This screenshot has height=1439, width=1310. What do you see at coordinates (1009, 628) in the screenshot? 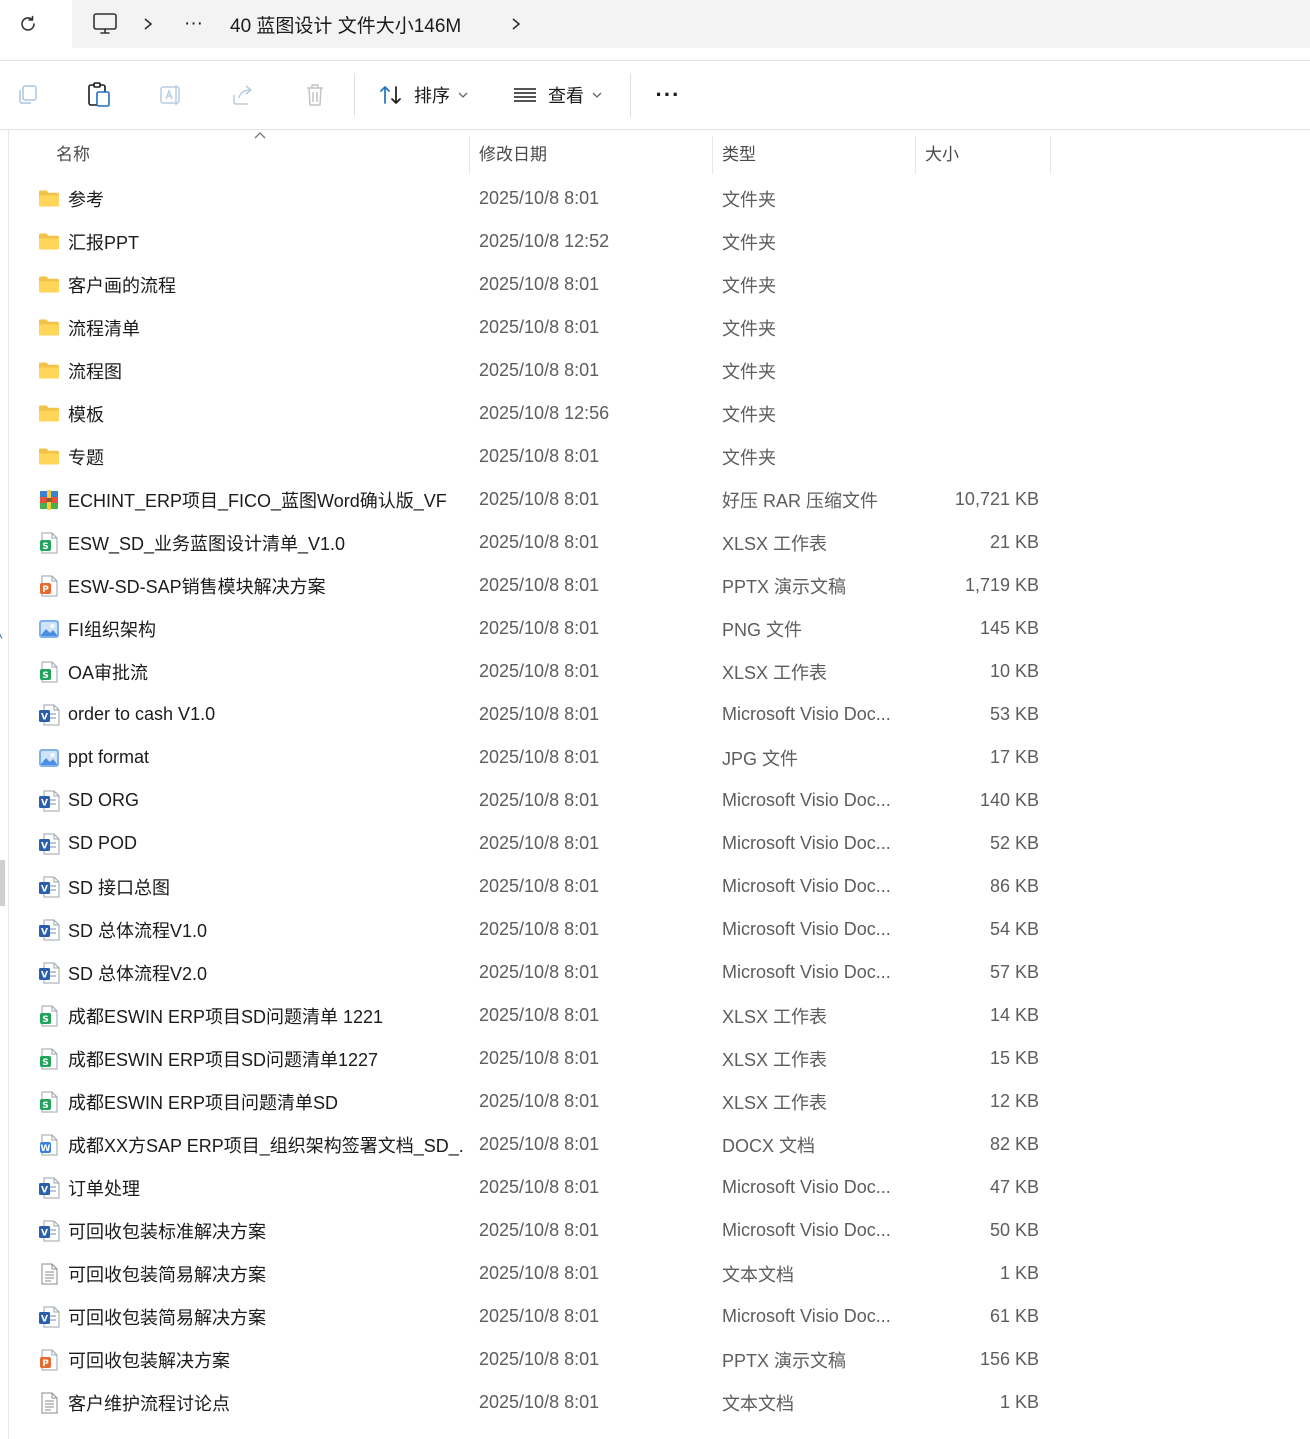
I see `file-size: 145 KB` at bounding box center [1009, 628].